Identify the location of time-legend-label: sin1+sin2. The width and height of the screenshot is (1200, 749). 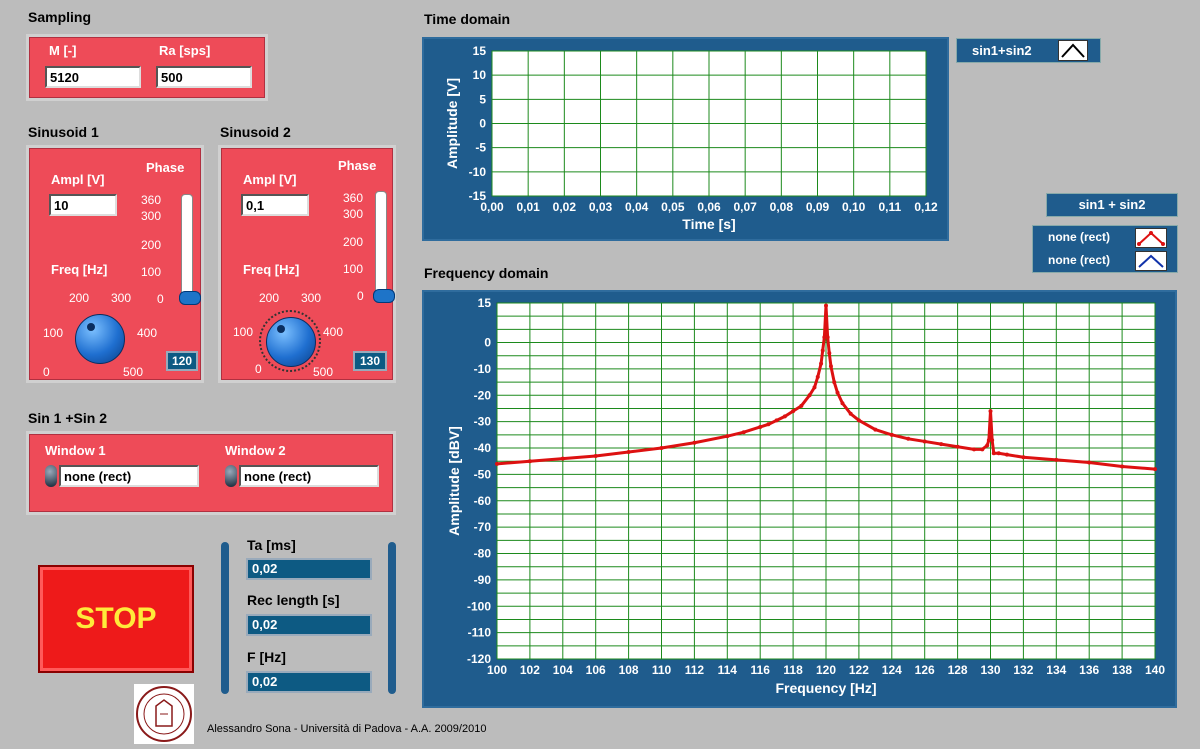
(1002, 50).